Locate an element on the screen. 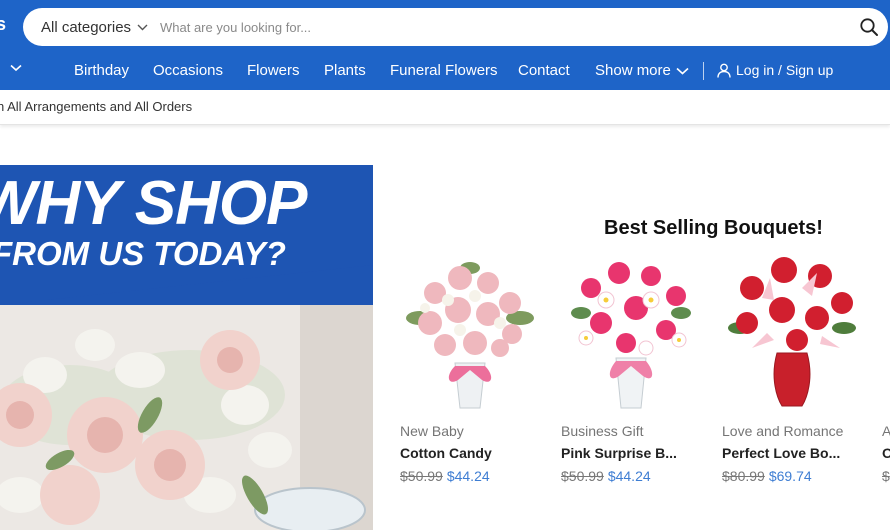  nav-item-funeral-flowers: Funeral Flowers is located at coordinates (444, 70).